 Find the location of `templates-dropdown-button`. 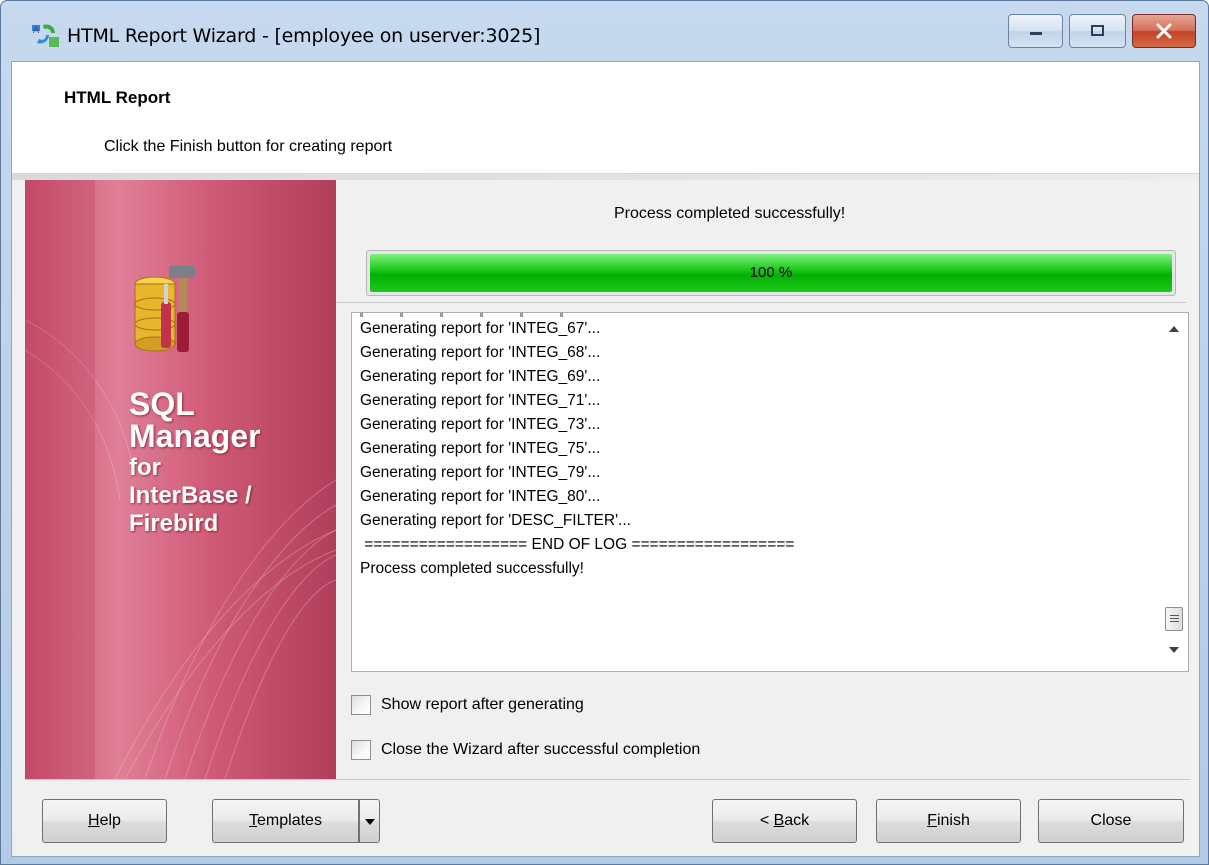

templates-dropdown-button is located at coordinates (369, 821).